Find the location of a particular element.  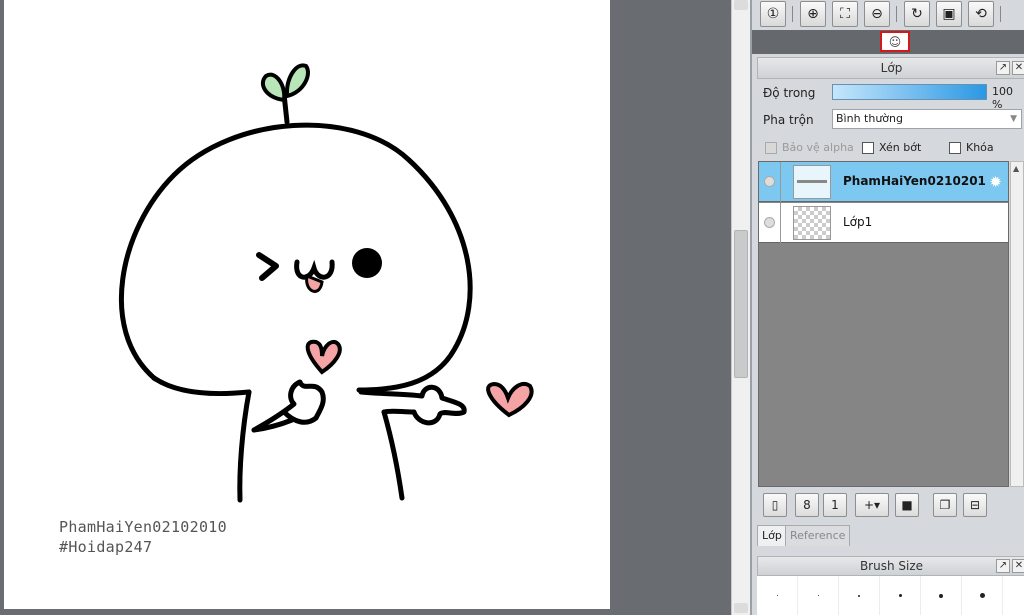

new-1bit-layer-icon: 1 is located at coordinates (835, 505).